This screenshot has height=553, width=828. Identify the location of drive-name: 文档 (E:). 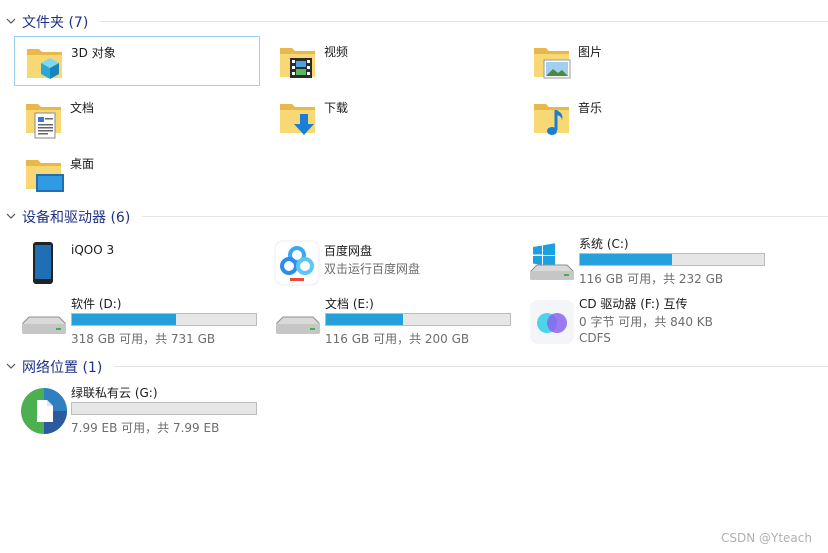
(349, 304).